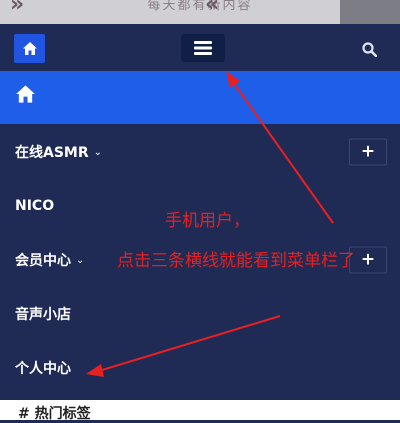 The image size is (400, 423). What do you see at coordinates (50, 261) in the screenshot?
I see `nav-item-label: 会员中心 ⌄` at bounding box center [50, 261].